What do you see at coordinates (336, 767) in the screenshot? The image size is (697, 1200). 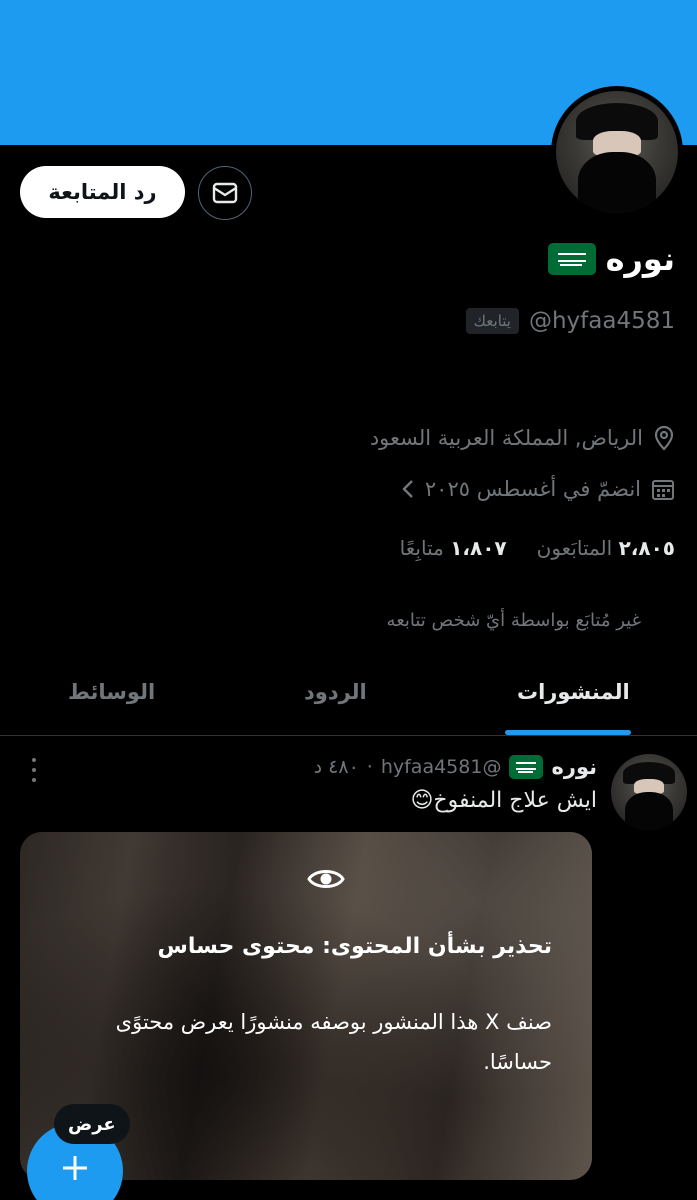 I see `post-time: ٤٨٠ د` at bounding box center [336, 767].